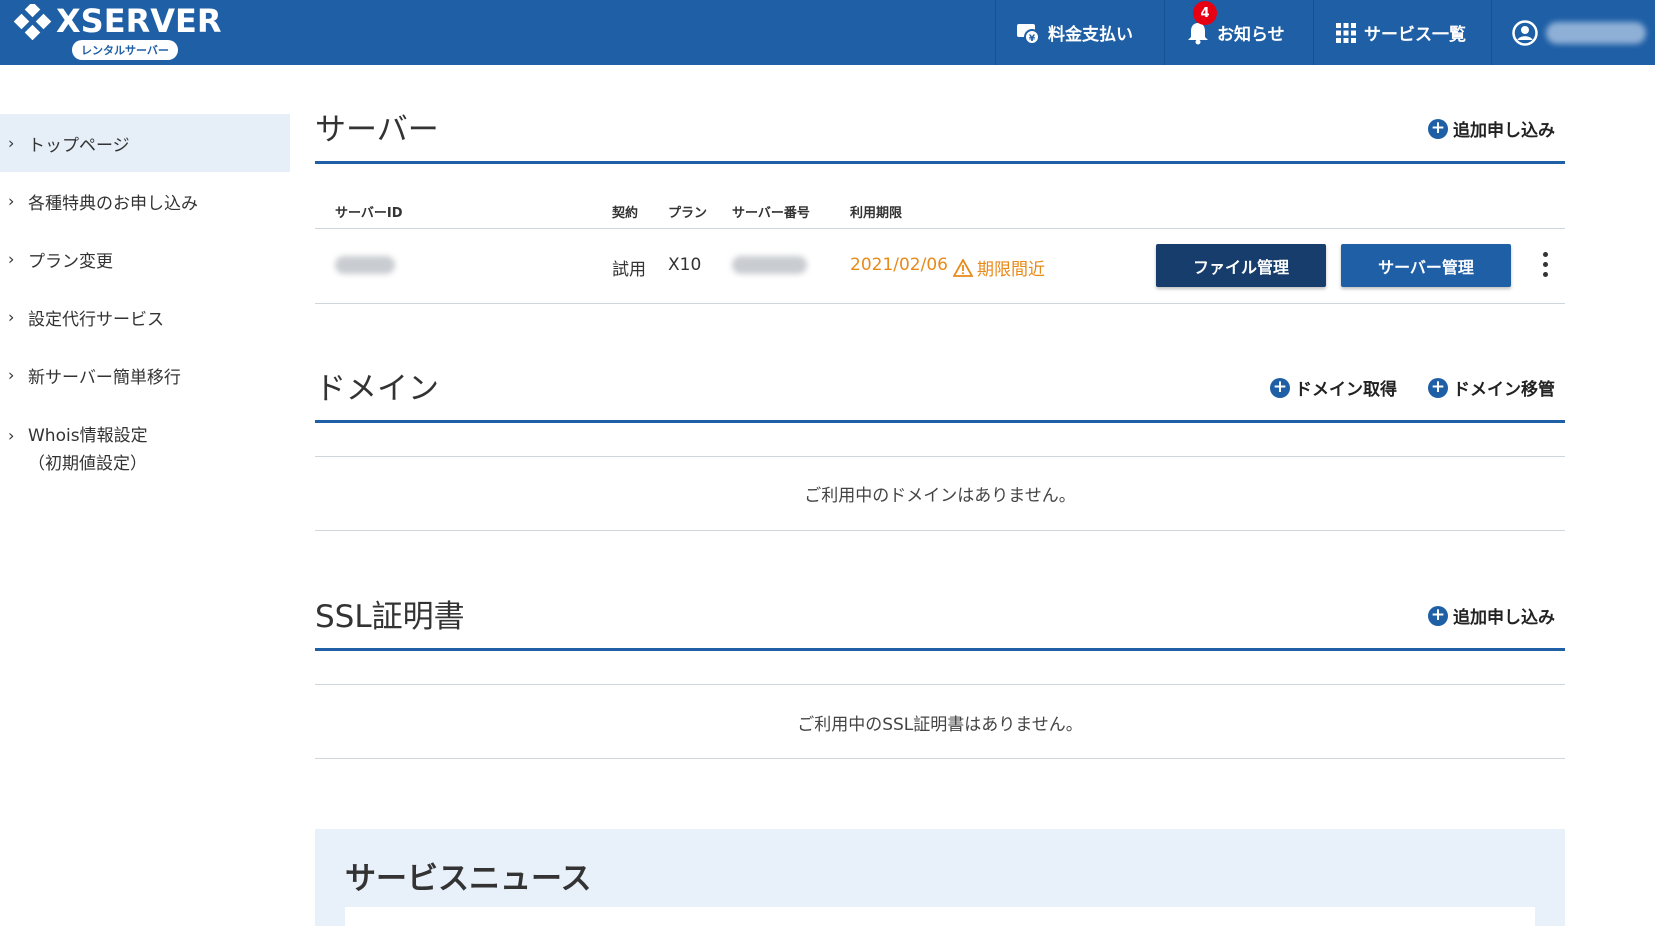  Describe the element at coordinates (1504, 390) in the screenshot. I see `domain-transfer-label: ドメイン移管` at that location.